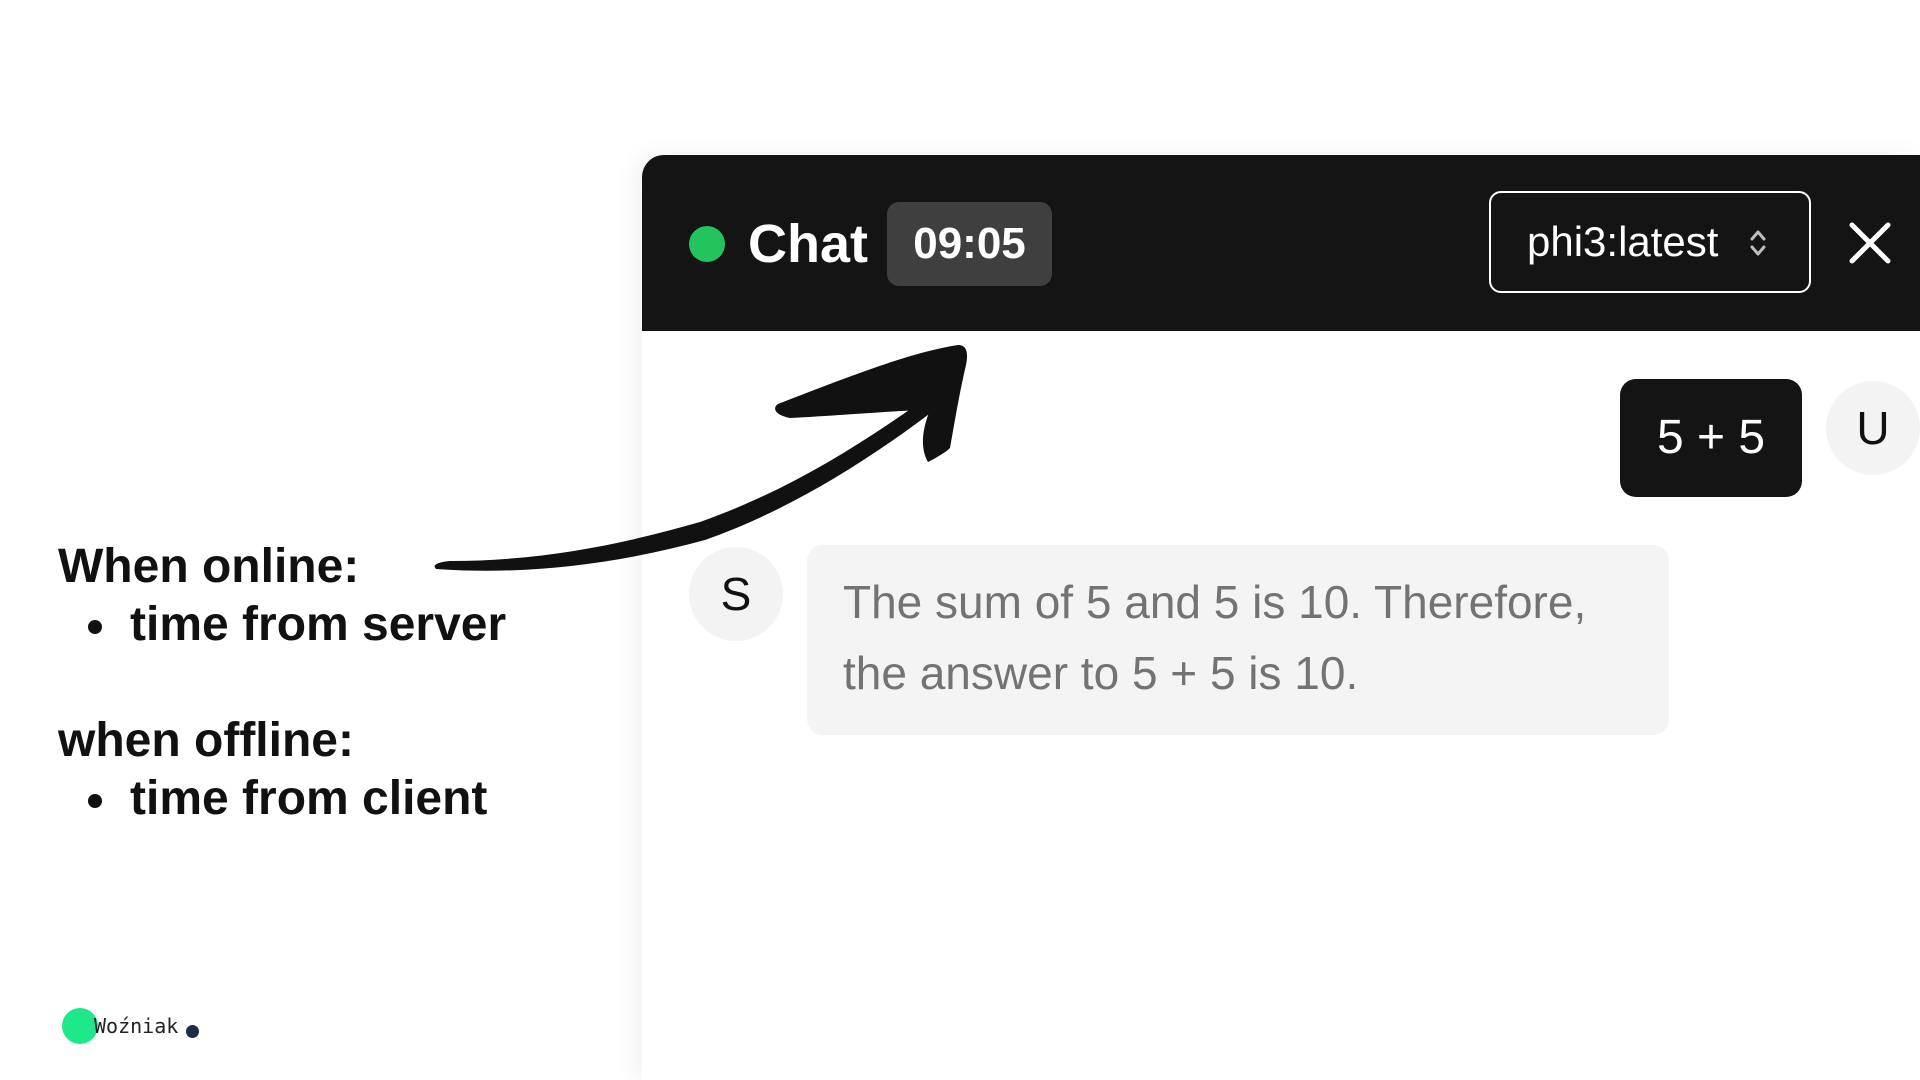 The width and height of the screenshot is (1920, 1080). I want to click on system-avatar: S, so click(736, 594).